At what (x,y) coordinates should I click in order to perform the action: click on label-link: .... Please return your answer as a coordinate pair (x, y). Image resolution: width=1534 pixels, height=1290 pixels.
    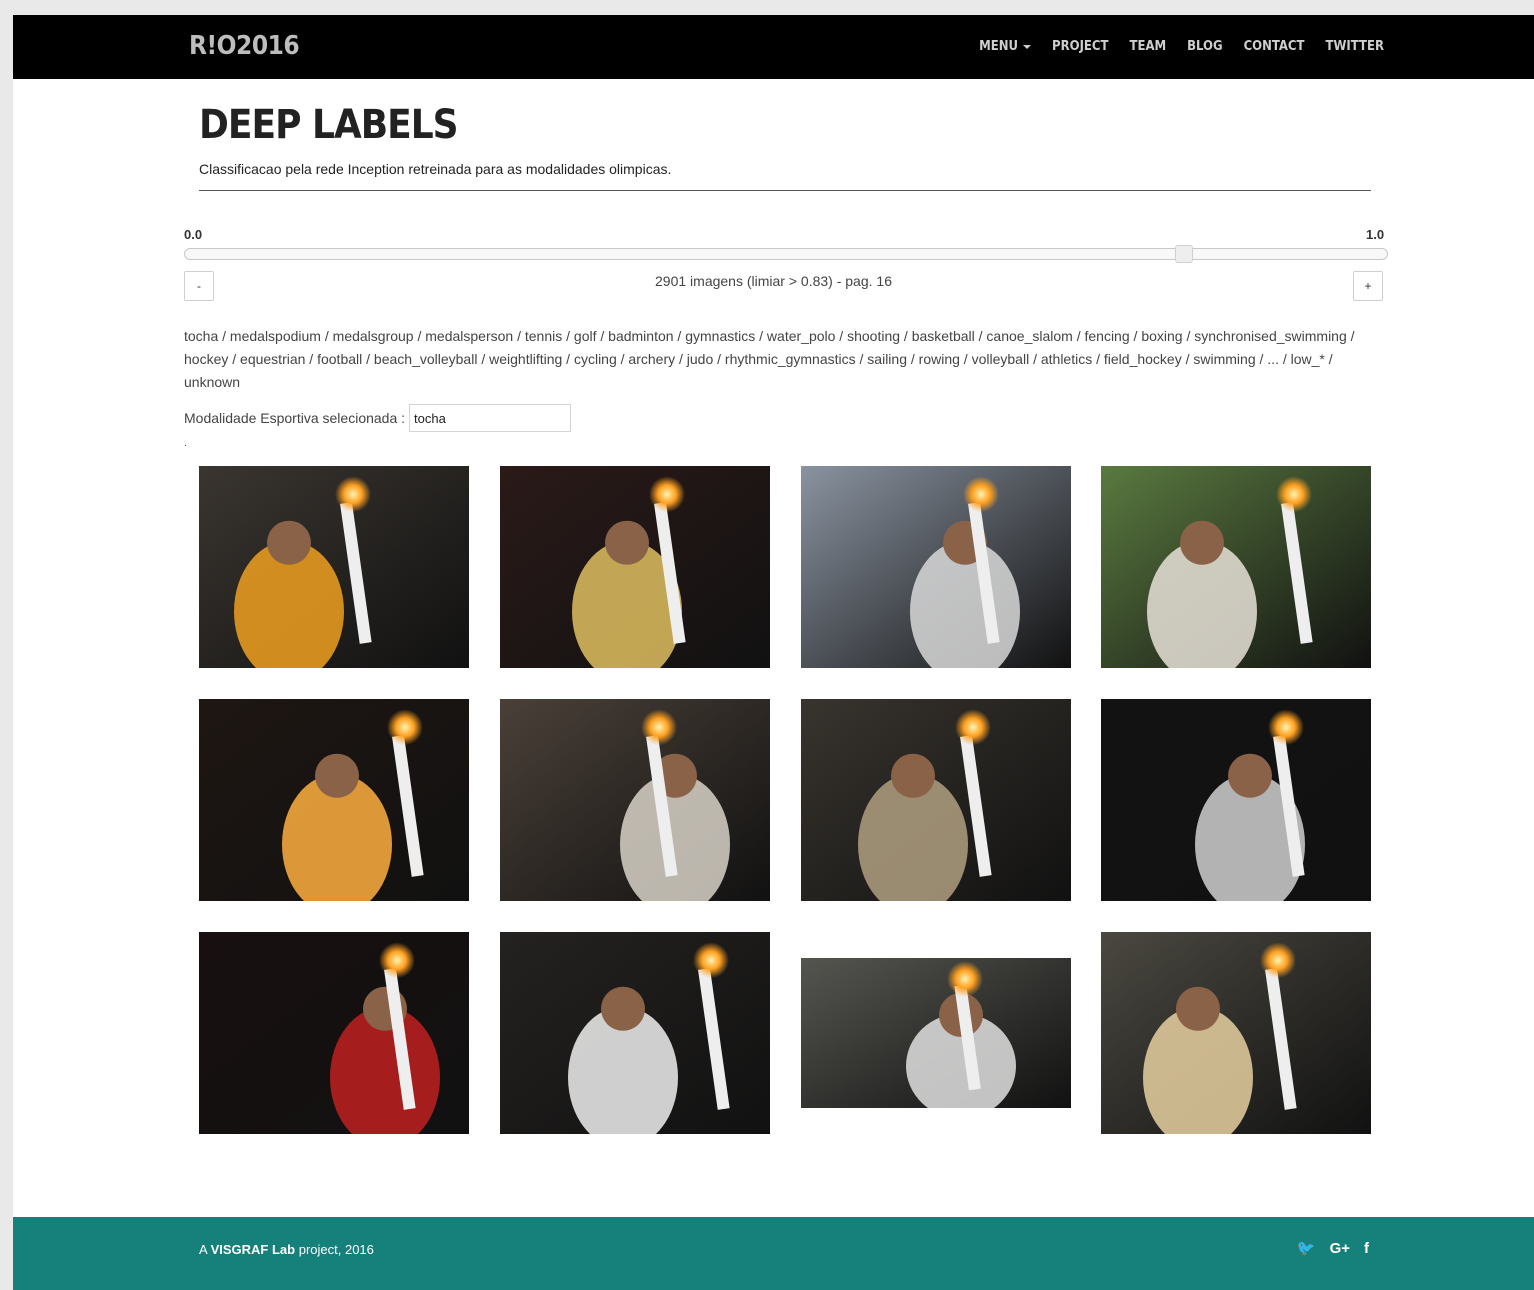
    Looking at the image, I should click on (1273, 359).